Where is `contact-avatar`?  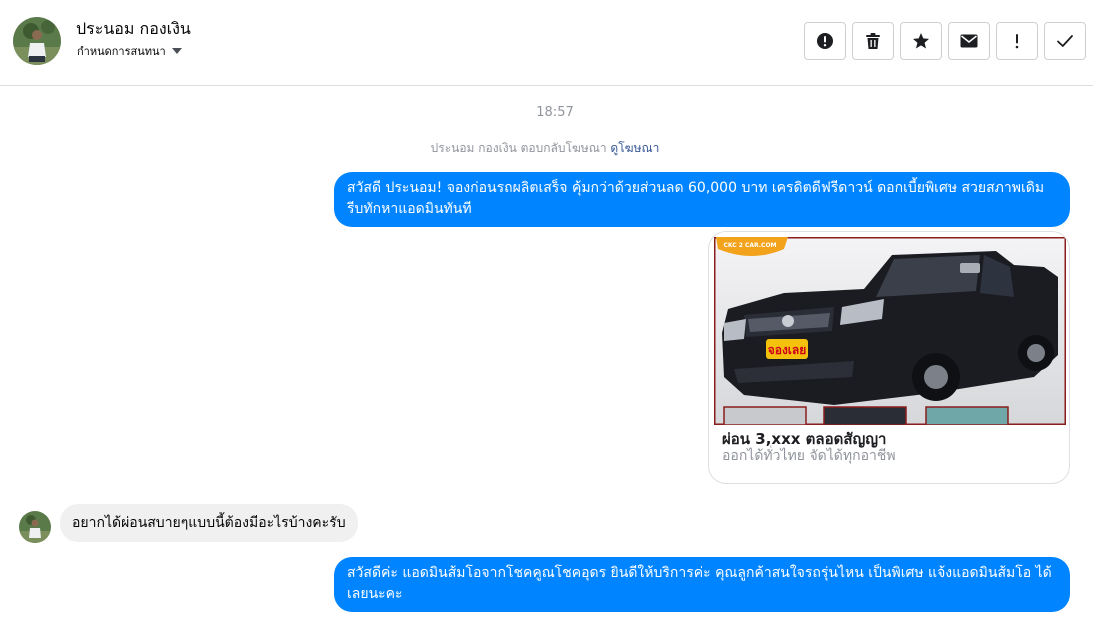
contact-avatar is located at coordinates (37, 41).